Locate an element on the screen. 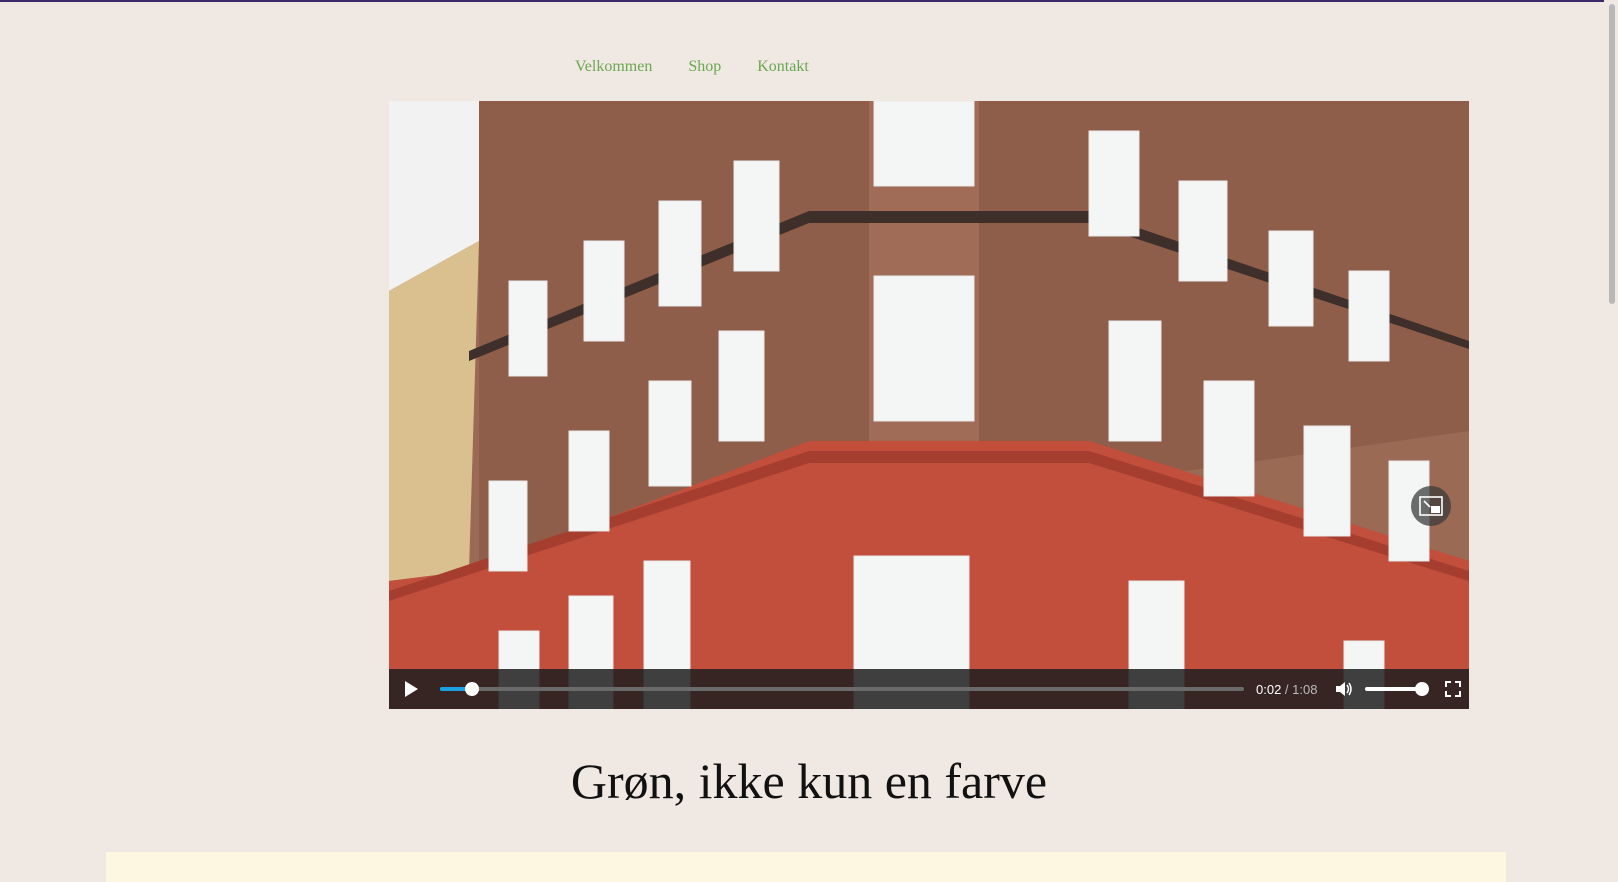 The width and height of the screenshot is (1618, 882). main-nav: Velkommen Shop Kontakt is located at coordinates (692, 67).